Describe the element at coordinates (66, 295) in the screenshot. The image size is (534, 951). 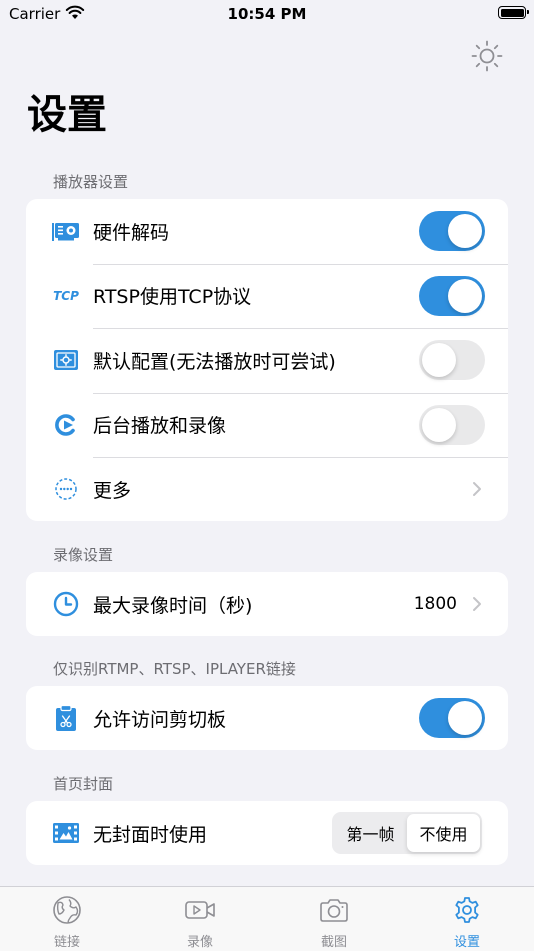
I see `tcp-text-icon: TCP` at that location.